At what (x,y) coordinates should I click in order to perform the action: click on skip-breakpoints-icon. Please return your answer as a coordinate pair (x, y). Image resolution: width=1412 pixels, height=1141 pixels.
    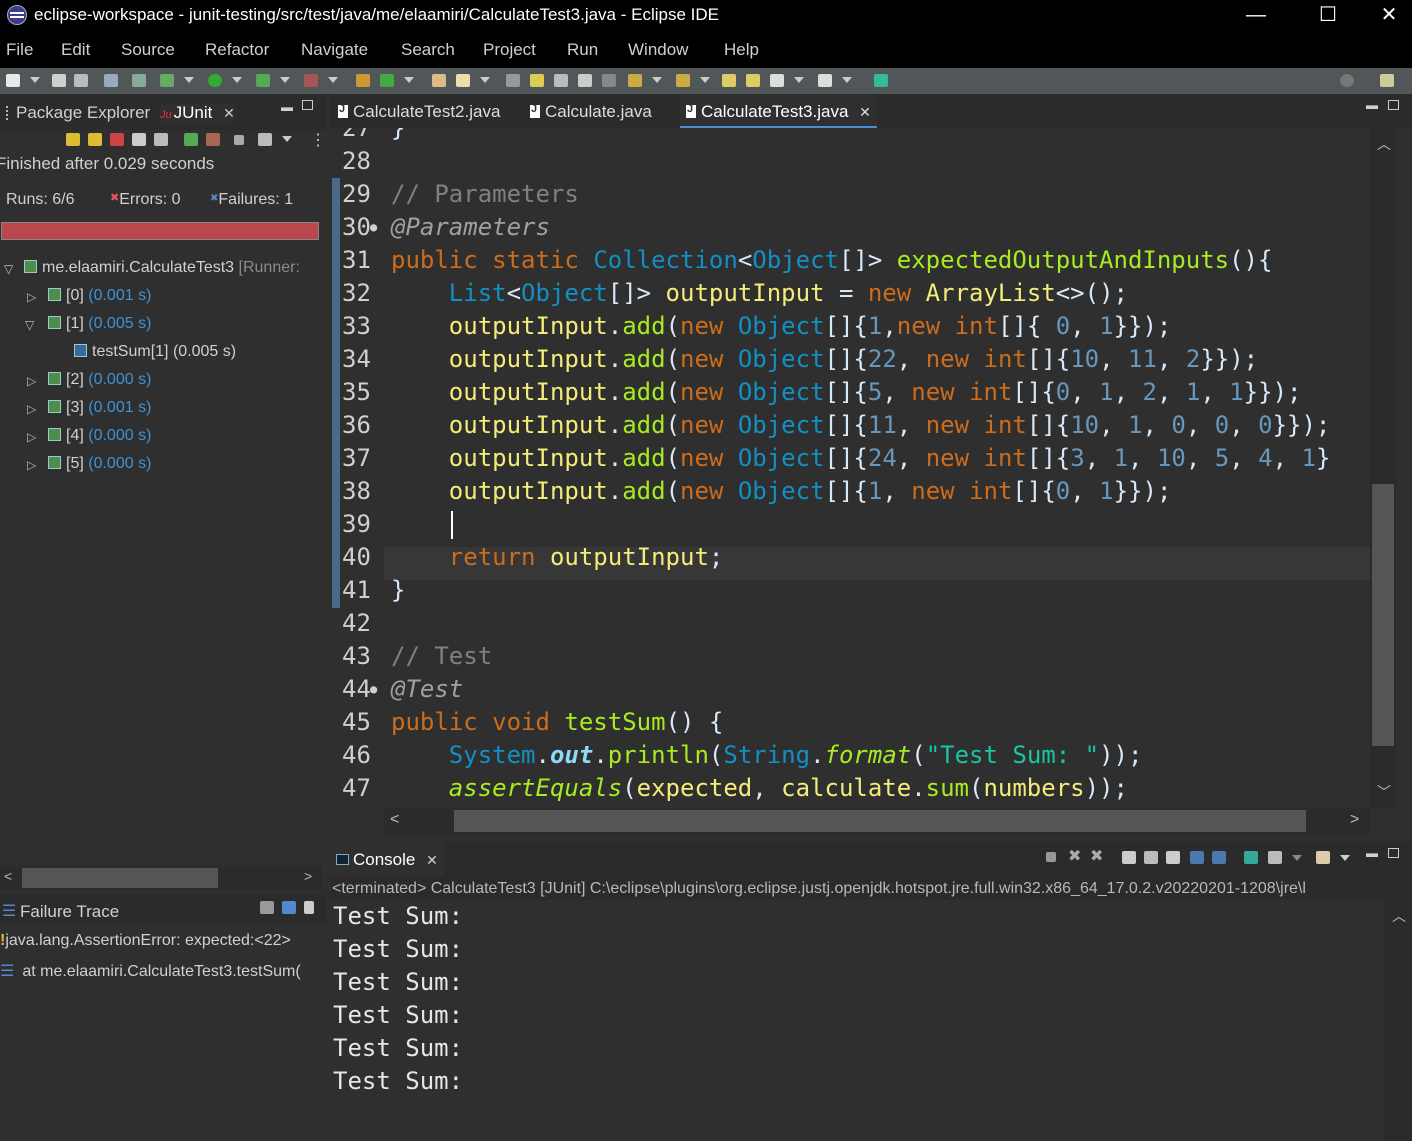
    Looking at the image, I should click on (139, 80).